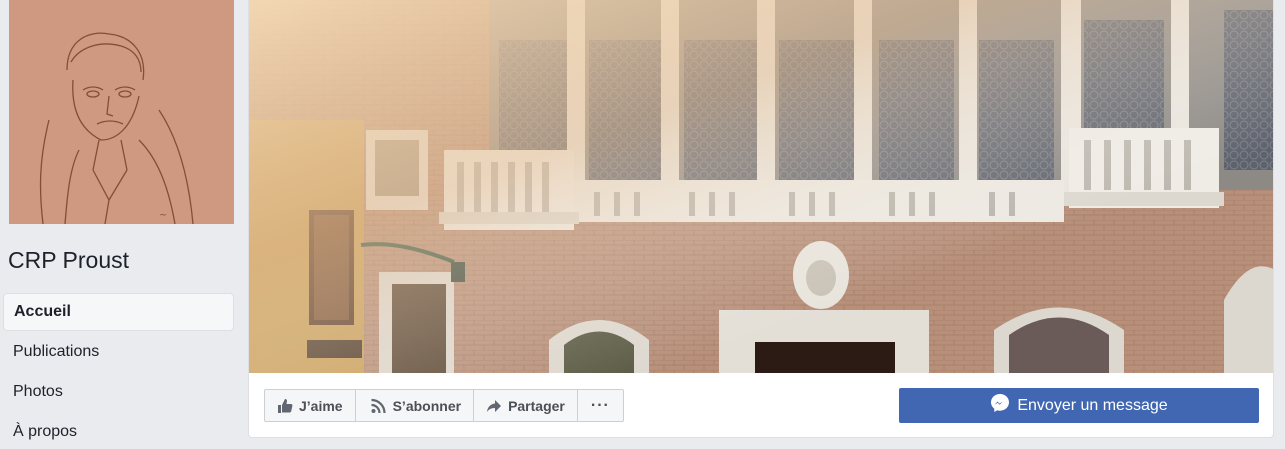 The height and width of the screenshot is (449, 1285). Describe the element at coordinates (69, 260) in the screenshot. I see `page-title: CRP Proust` at that location.